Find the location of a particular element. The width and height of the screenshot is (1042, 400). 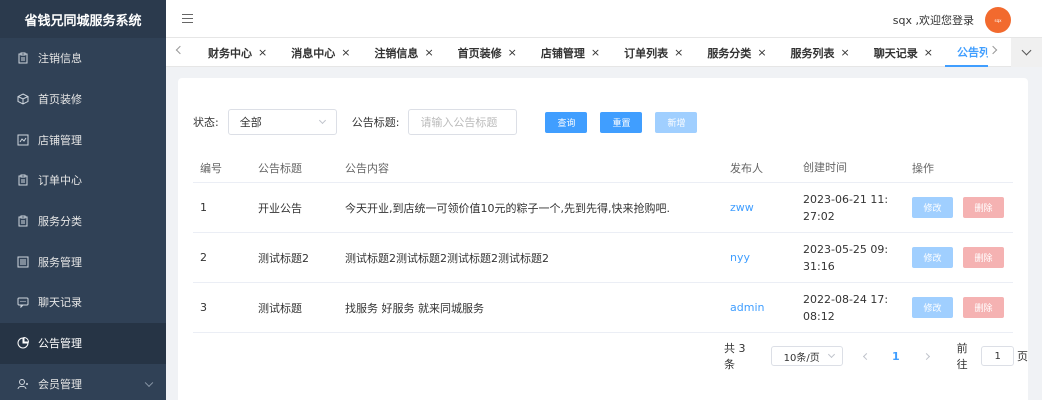

sidebar-item-chat-records: 聊天记录 is located at coordinates (83, 302).